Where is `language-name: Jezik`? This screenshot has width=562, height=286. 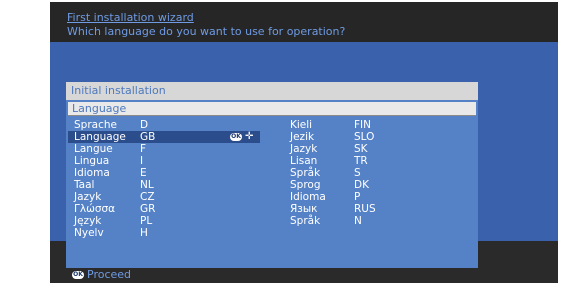 language-name: Jezik is located at coordinates (302, 137).